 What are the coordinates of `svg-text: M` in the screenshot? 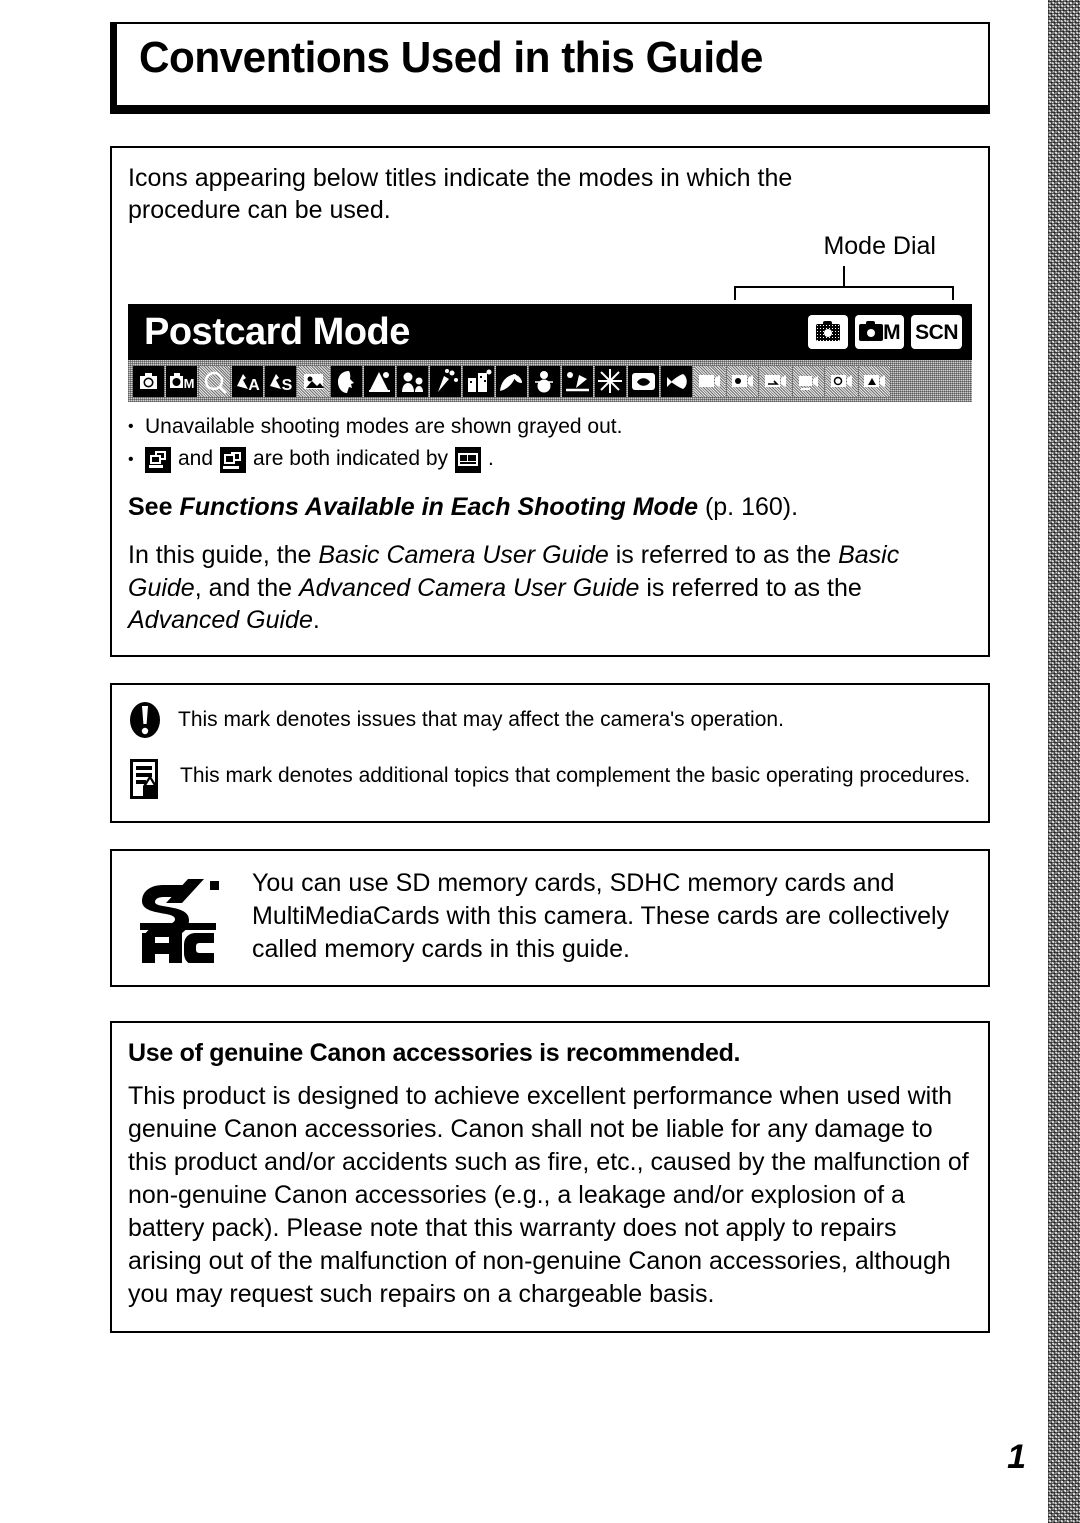 It's located at (189, 383).